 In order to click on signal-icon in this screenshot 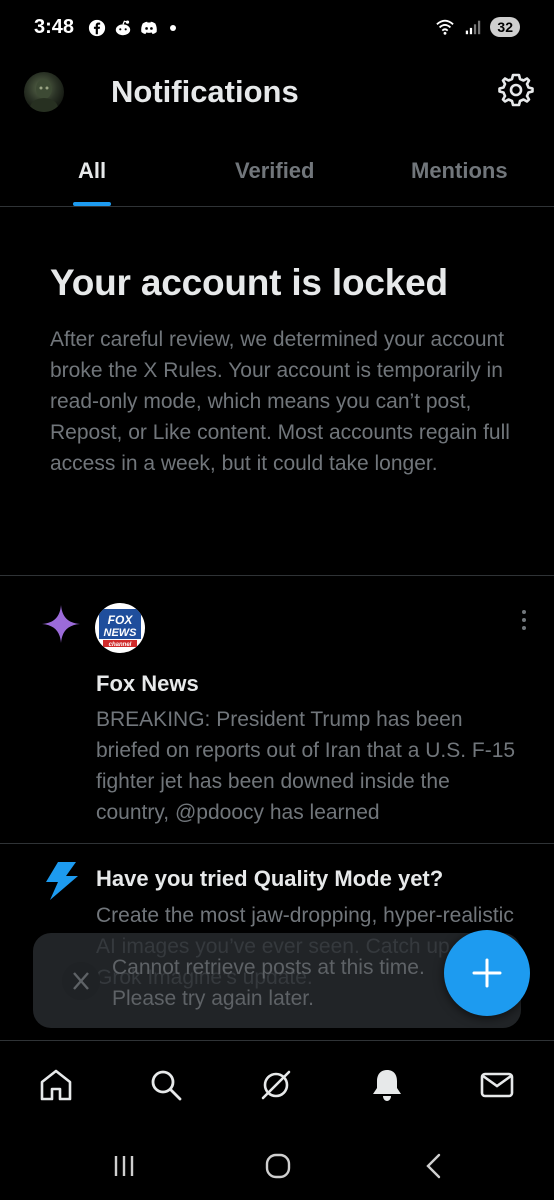, I will do `click(473, 27)`.